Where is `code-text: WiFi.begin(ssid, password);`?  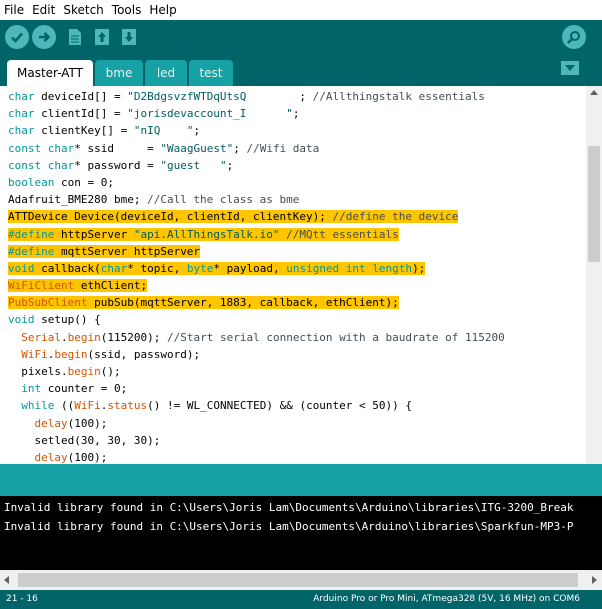
code-text: WiFi.begin(ssid, password); is located at coordinates (104, 354).